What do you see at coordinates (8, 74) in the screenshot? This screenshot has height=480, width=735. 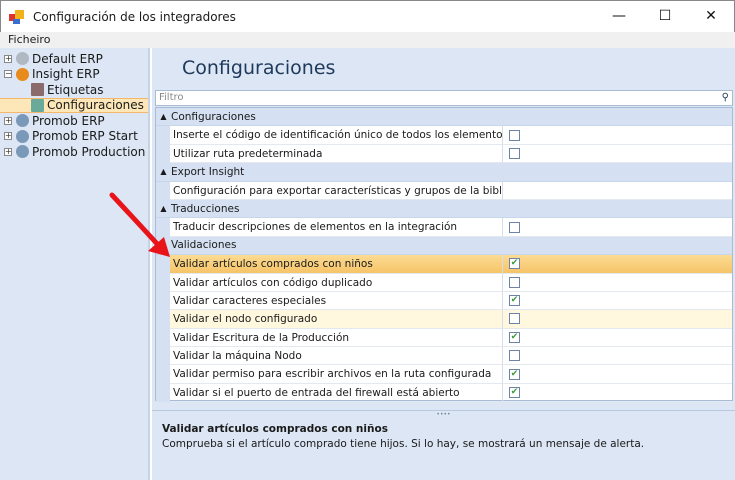 I see `expander-icon: −` at bounding box center [8, 74].